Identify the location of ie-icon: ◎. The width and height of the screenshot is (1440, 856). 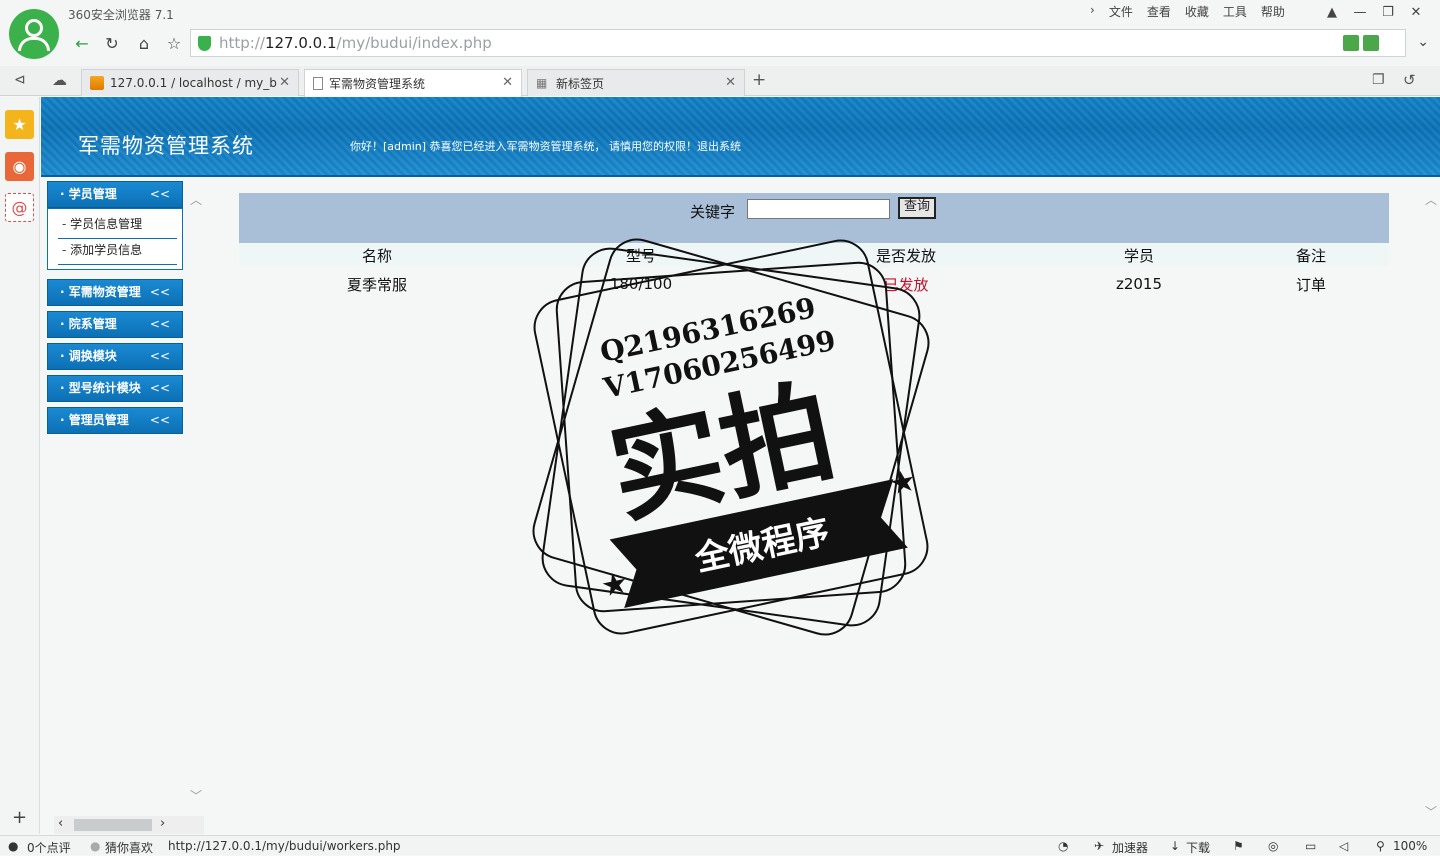
(1273, 846).